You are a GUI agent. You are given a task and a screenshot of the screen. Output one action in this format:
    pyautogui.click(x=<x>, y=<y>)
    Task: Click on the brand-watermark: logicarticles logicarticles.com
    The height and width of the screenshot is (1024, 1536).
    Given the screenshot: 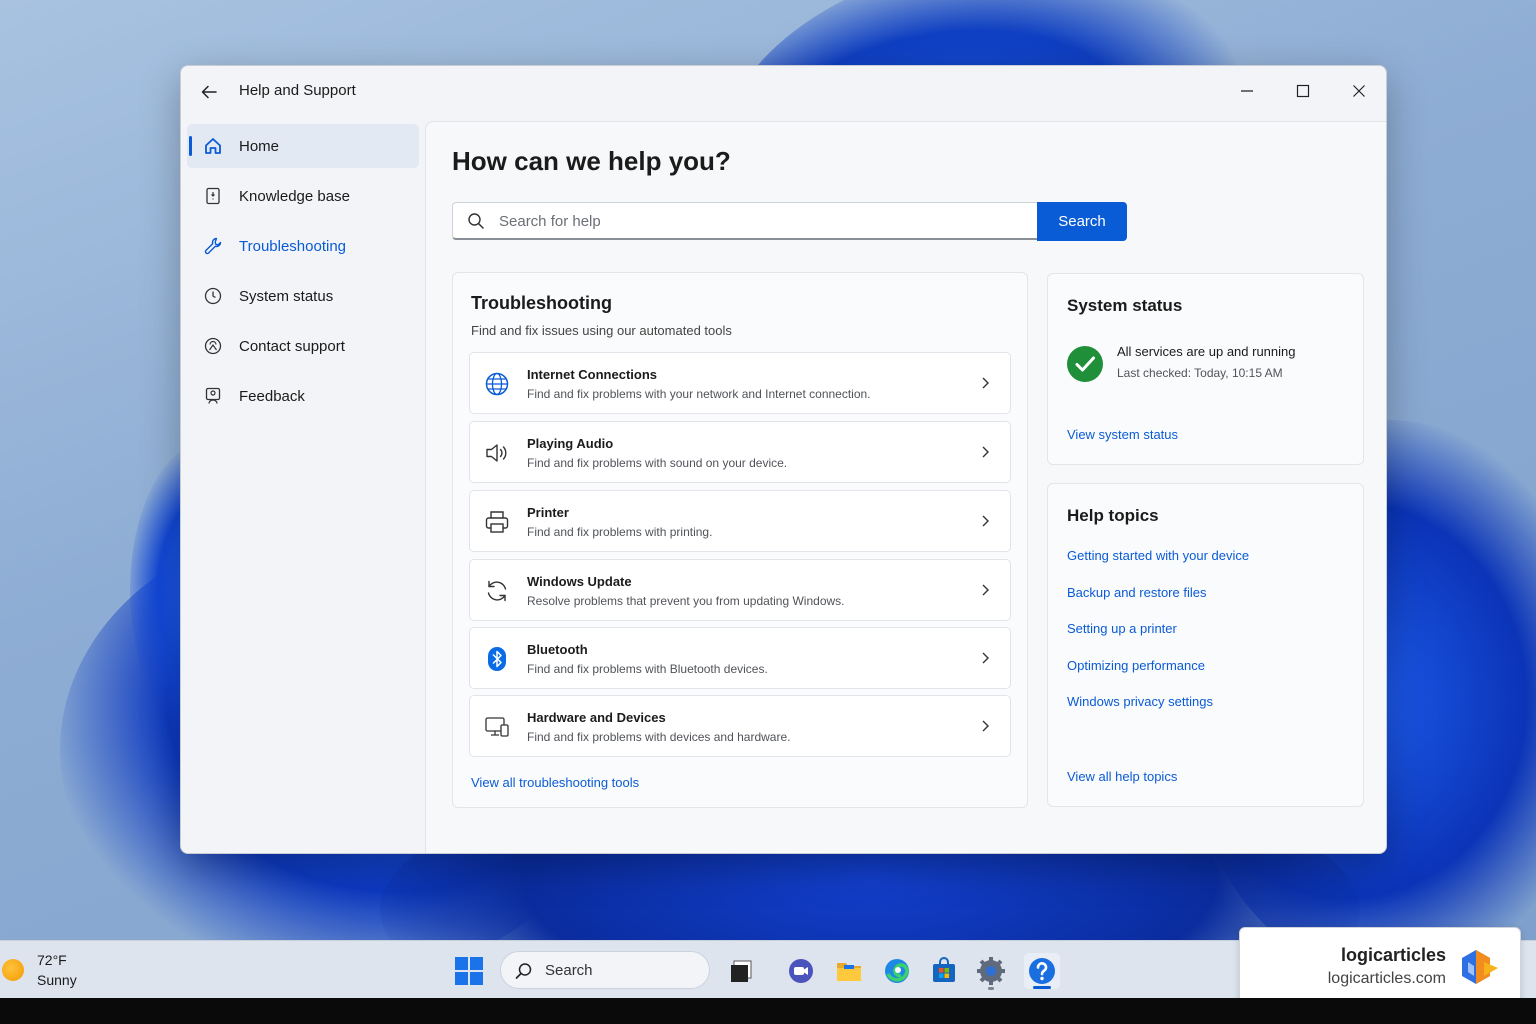 What is the action you would take?
    pyautogui.click(x=1380, y=966)
    